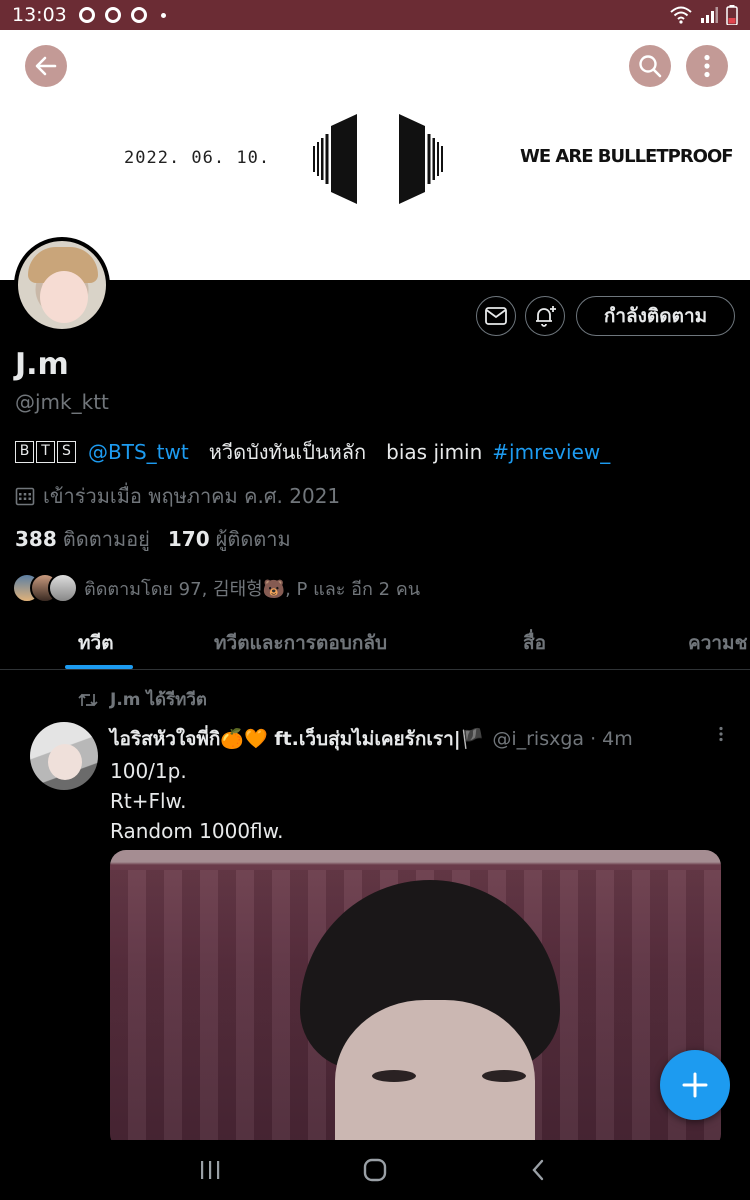  Describe the element at coordinates (99, 667) in the screenshot. I see `active-tab-indicator` at that location.